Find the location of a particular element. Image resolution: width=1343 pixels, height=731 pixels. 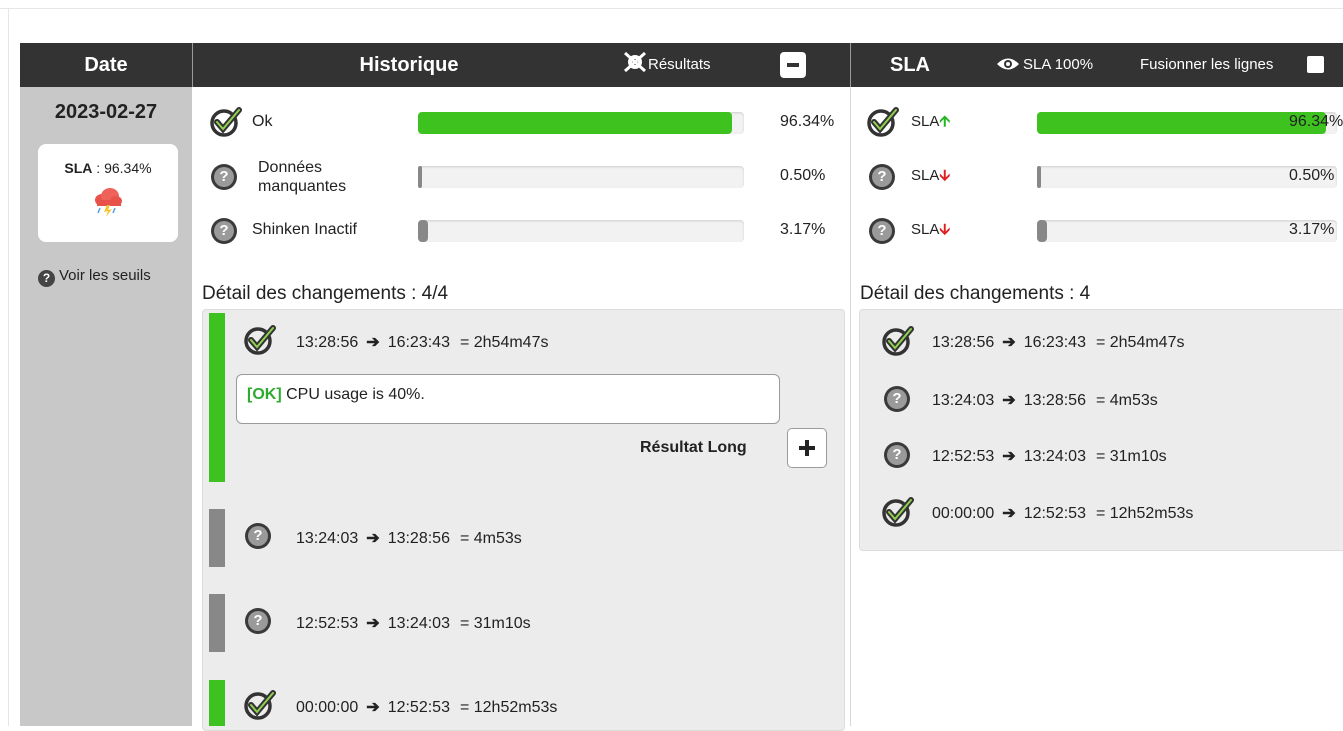

change-duration: = 2h54m47s is located at coordinates (504, 342).